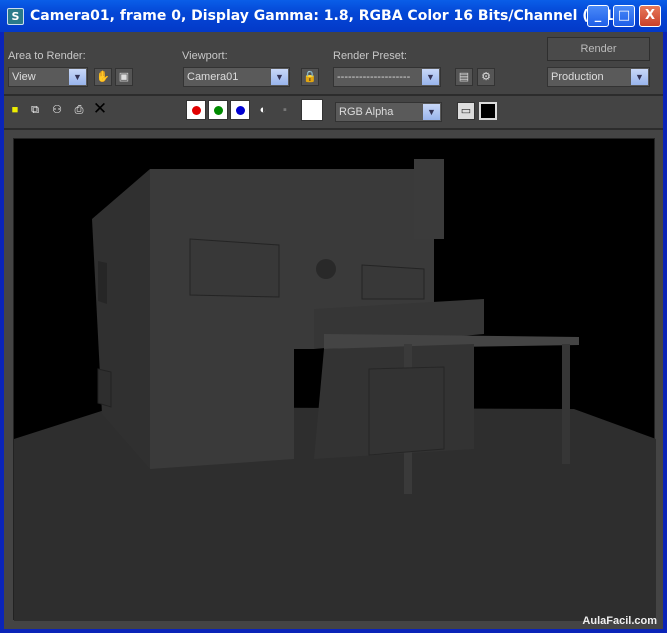 The width and height of the screenshot is (667, 633). I want to click on red-dot-icon, so click(196, 110).